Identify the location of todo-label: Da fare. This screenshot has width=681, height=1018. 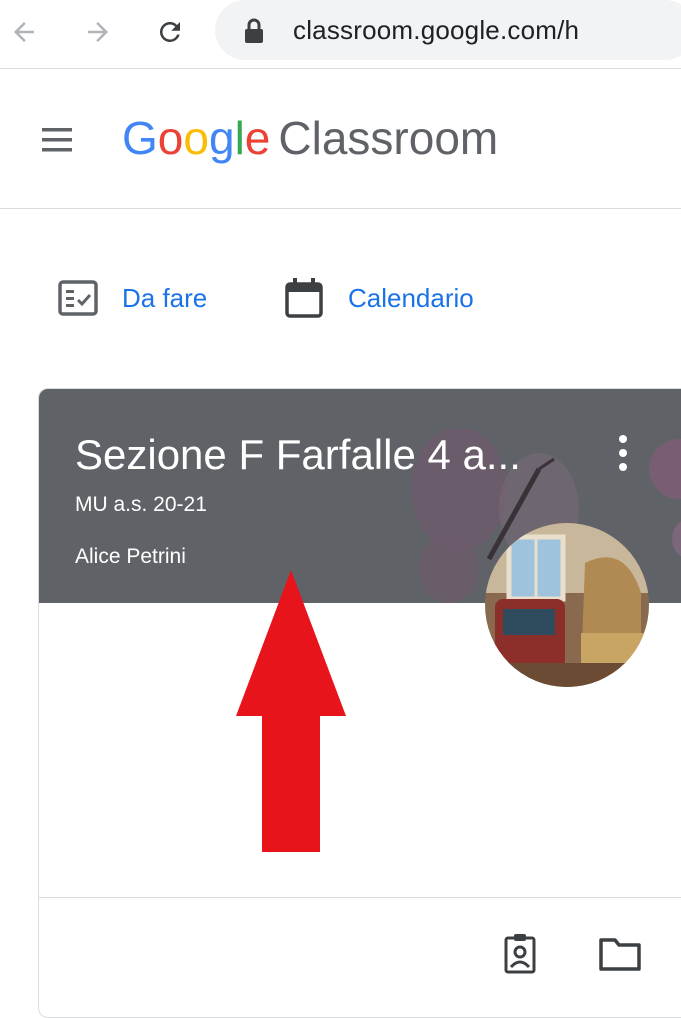
(165, 297).